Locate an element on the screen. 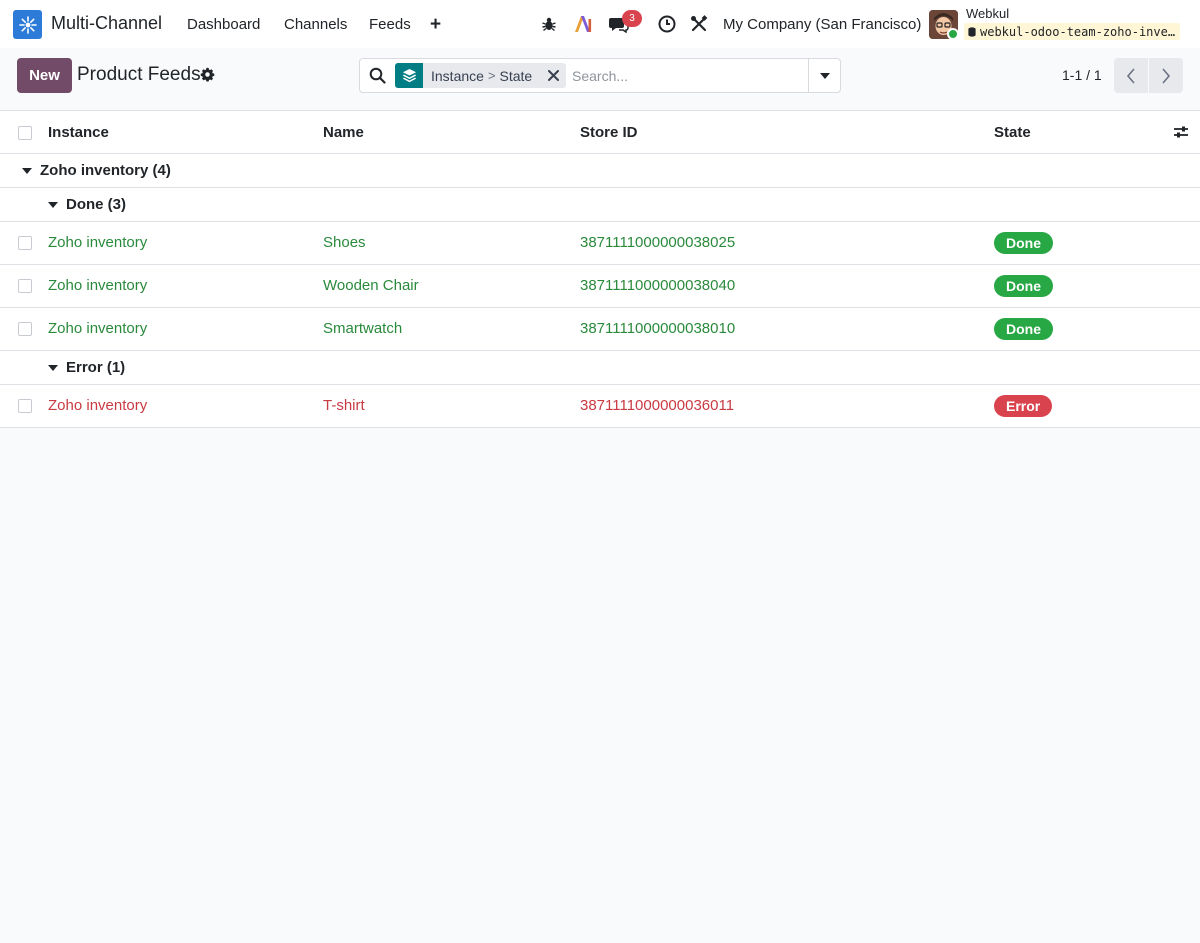 This screenshot has width=1200, height=943. settings-tools-icon is located at coordinates (699, 24).